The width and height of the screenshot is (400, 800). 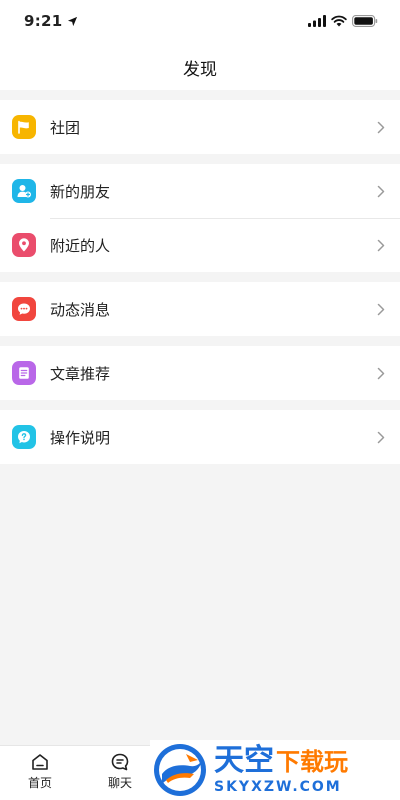 I want to click on nav-bar: 发现, so click(x=200, y=67).